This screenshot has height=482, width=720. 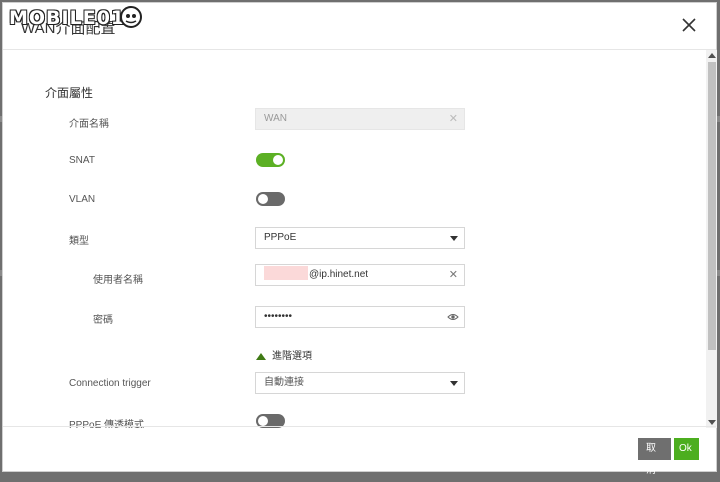 What do you see at coordinates (261, 356) in the screenshot?
I see `triangle-up-icon` at bounding box center [261, 356].